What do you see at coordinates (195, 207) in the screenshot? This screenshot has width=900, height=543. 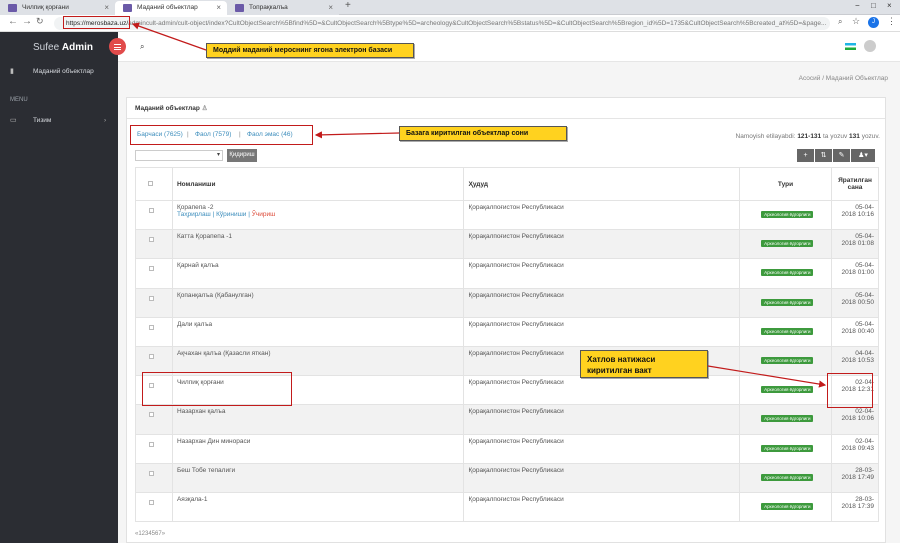 I see `object-name: Қорапепа -2` at bounding box center [195, 207].